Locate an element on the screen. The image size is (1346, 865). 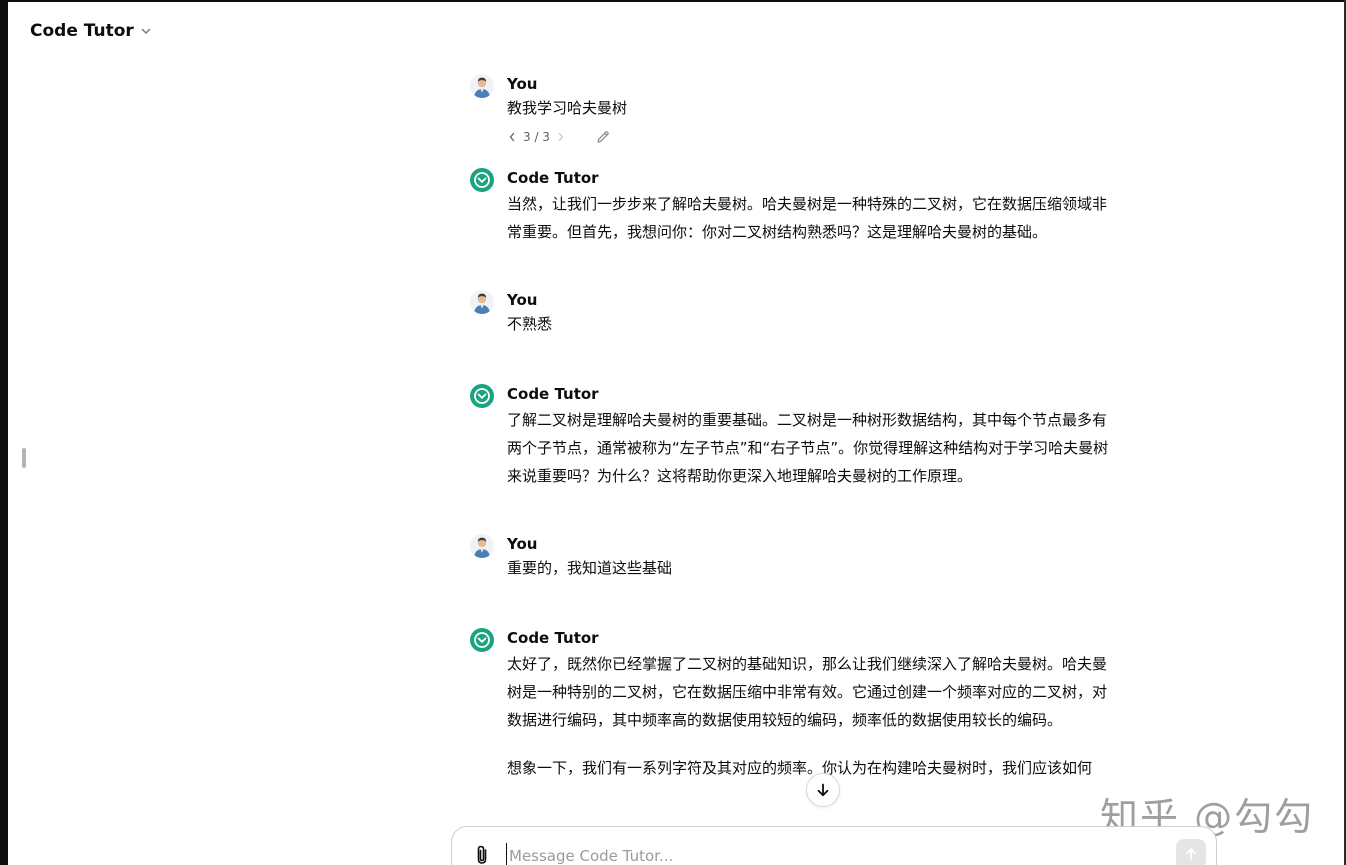
send-button is located at coordinates (1191, 852).